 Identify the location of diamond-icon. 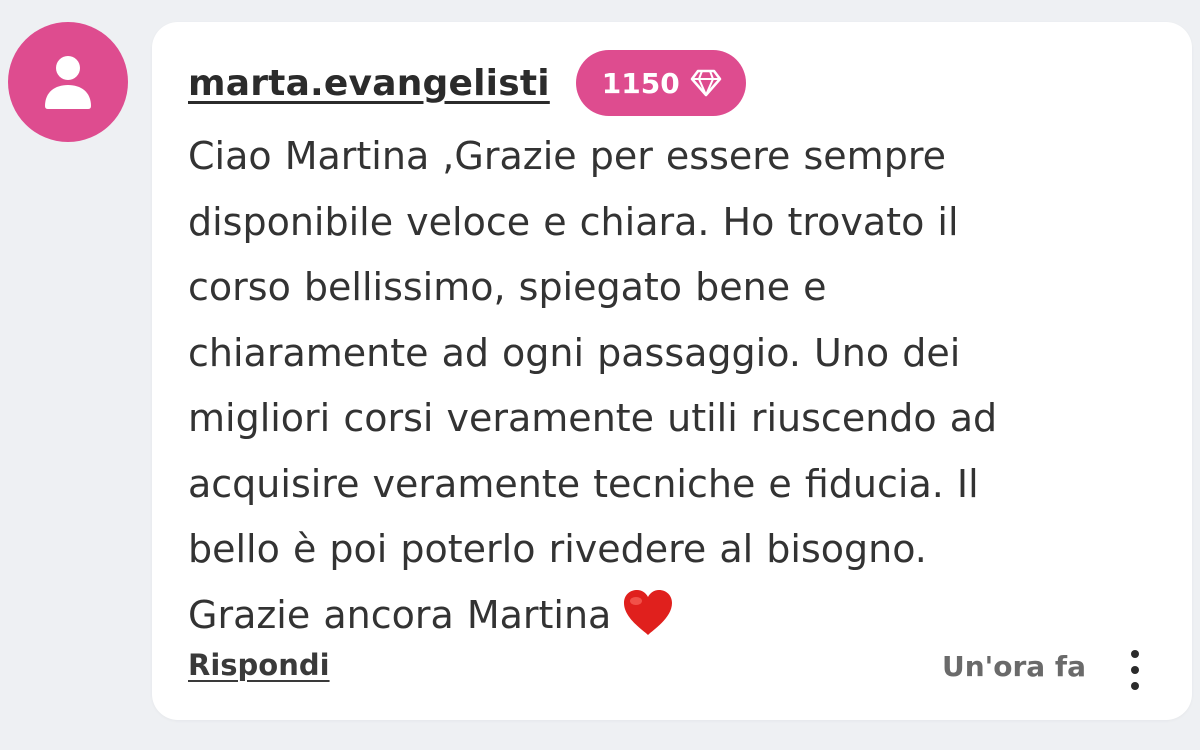
(706, 83).